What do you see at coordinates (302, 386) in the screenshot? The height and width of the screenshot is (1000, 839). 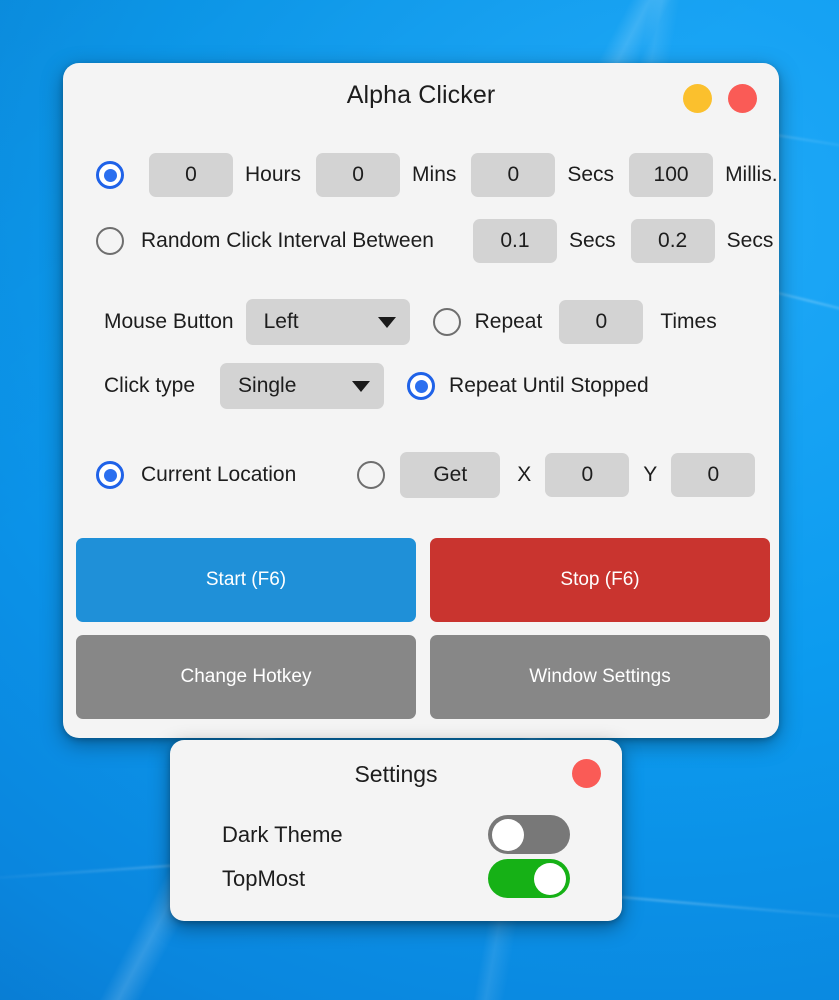 I see `click-type-dropdown: Single` at bounding box center [302, 386].